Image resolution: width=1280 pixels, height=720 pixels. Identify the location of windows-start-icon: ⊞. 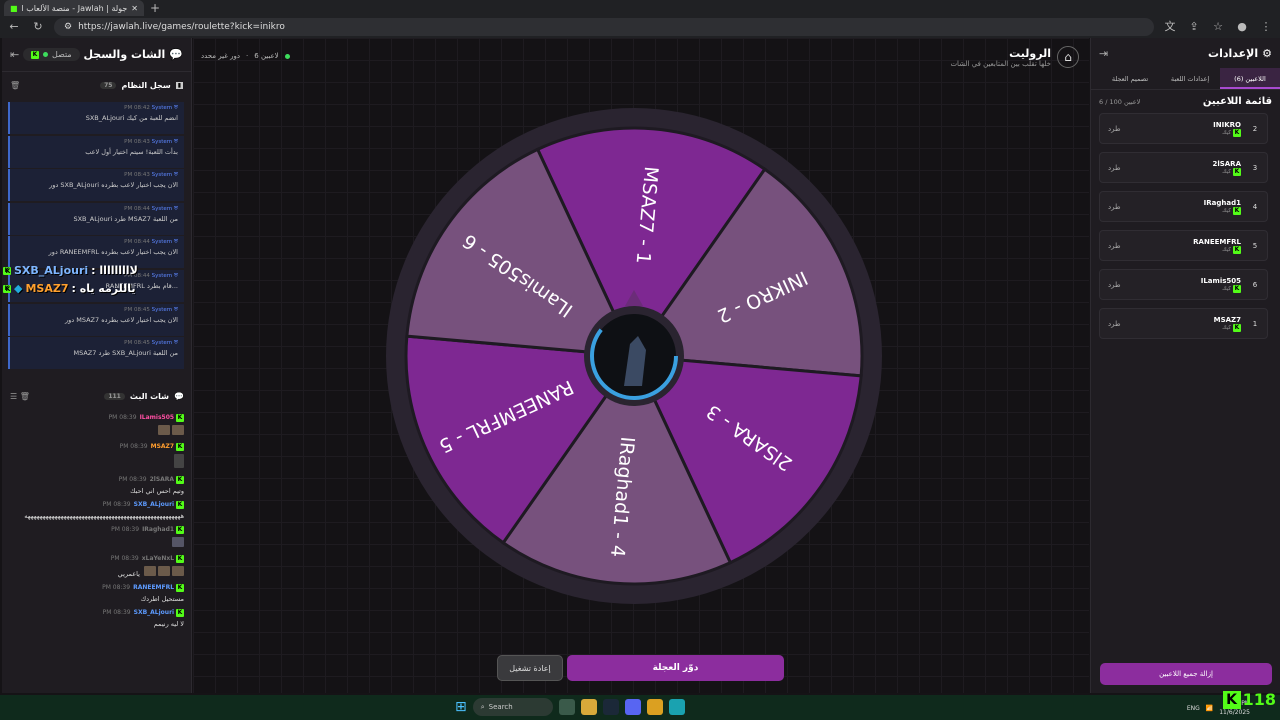
(461, 707).